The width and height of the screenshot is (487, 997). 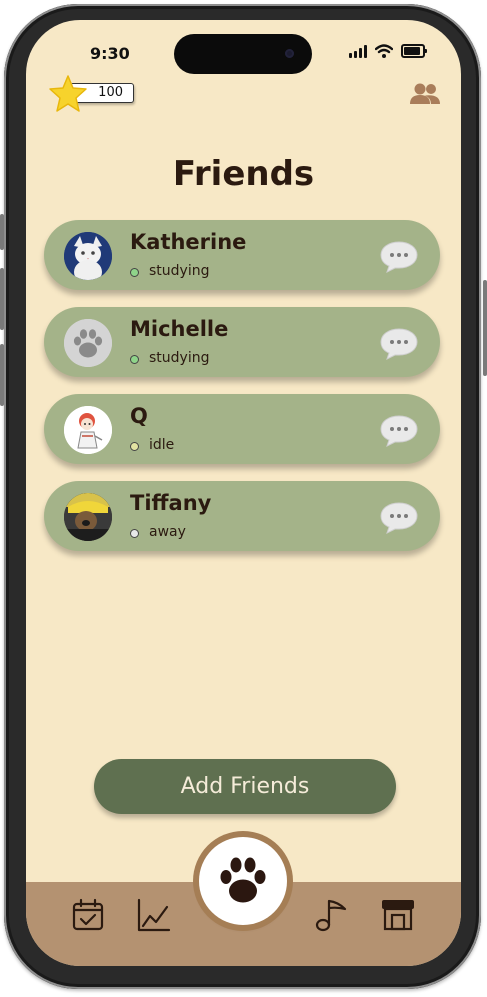 I want to click on friend-name: Michelle, so click(x=179, y=329).